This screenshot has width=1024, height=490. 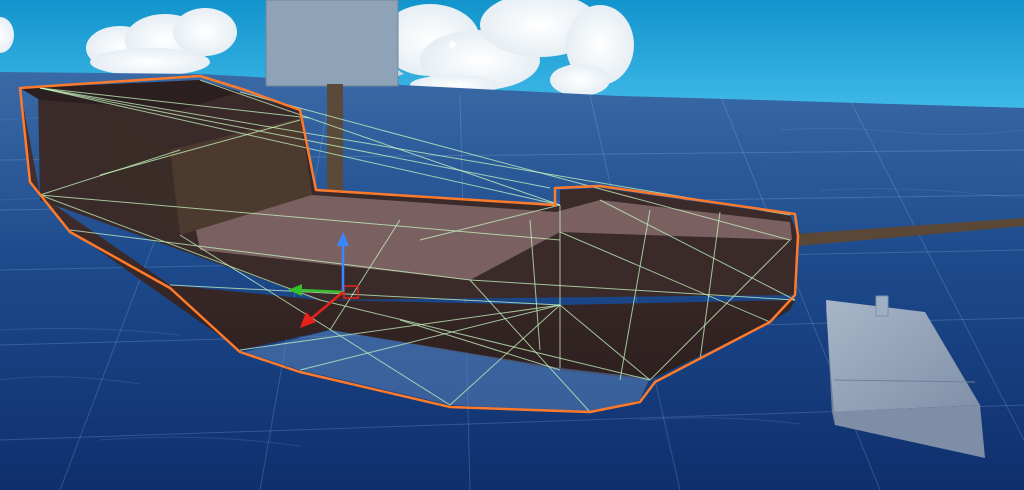 What do you see at coordinates (334, 43) in the screenshot?
I see `sail` at bounding box center [334, 43].